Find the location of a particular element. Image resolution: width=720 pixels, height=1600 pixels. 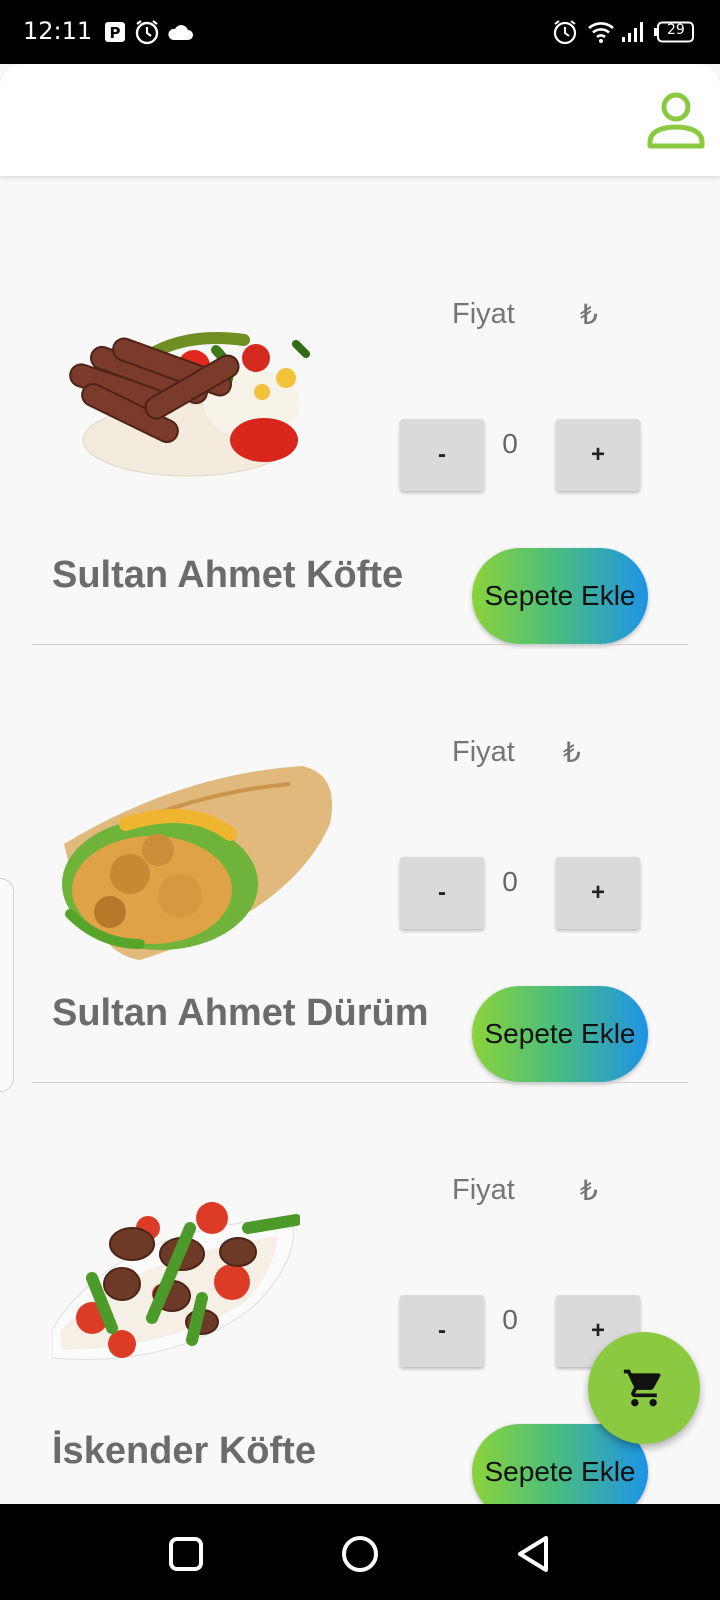

iskender-plate-image is located at coordinates (176, 1284).